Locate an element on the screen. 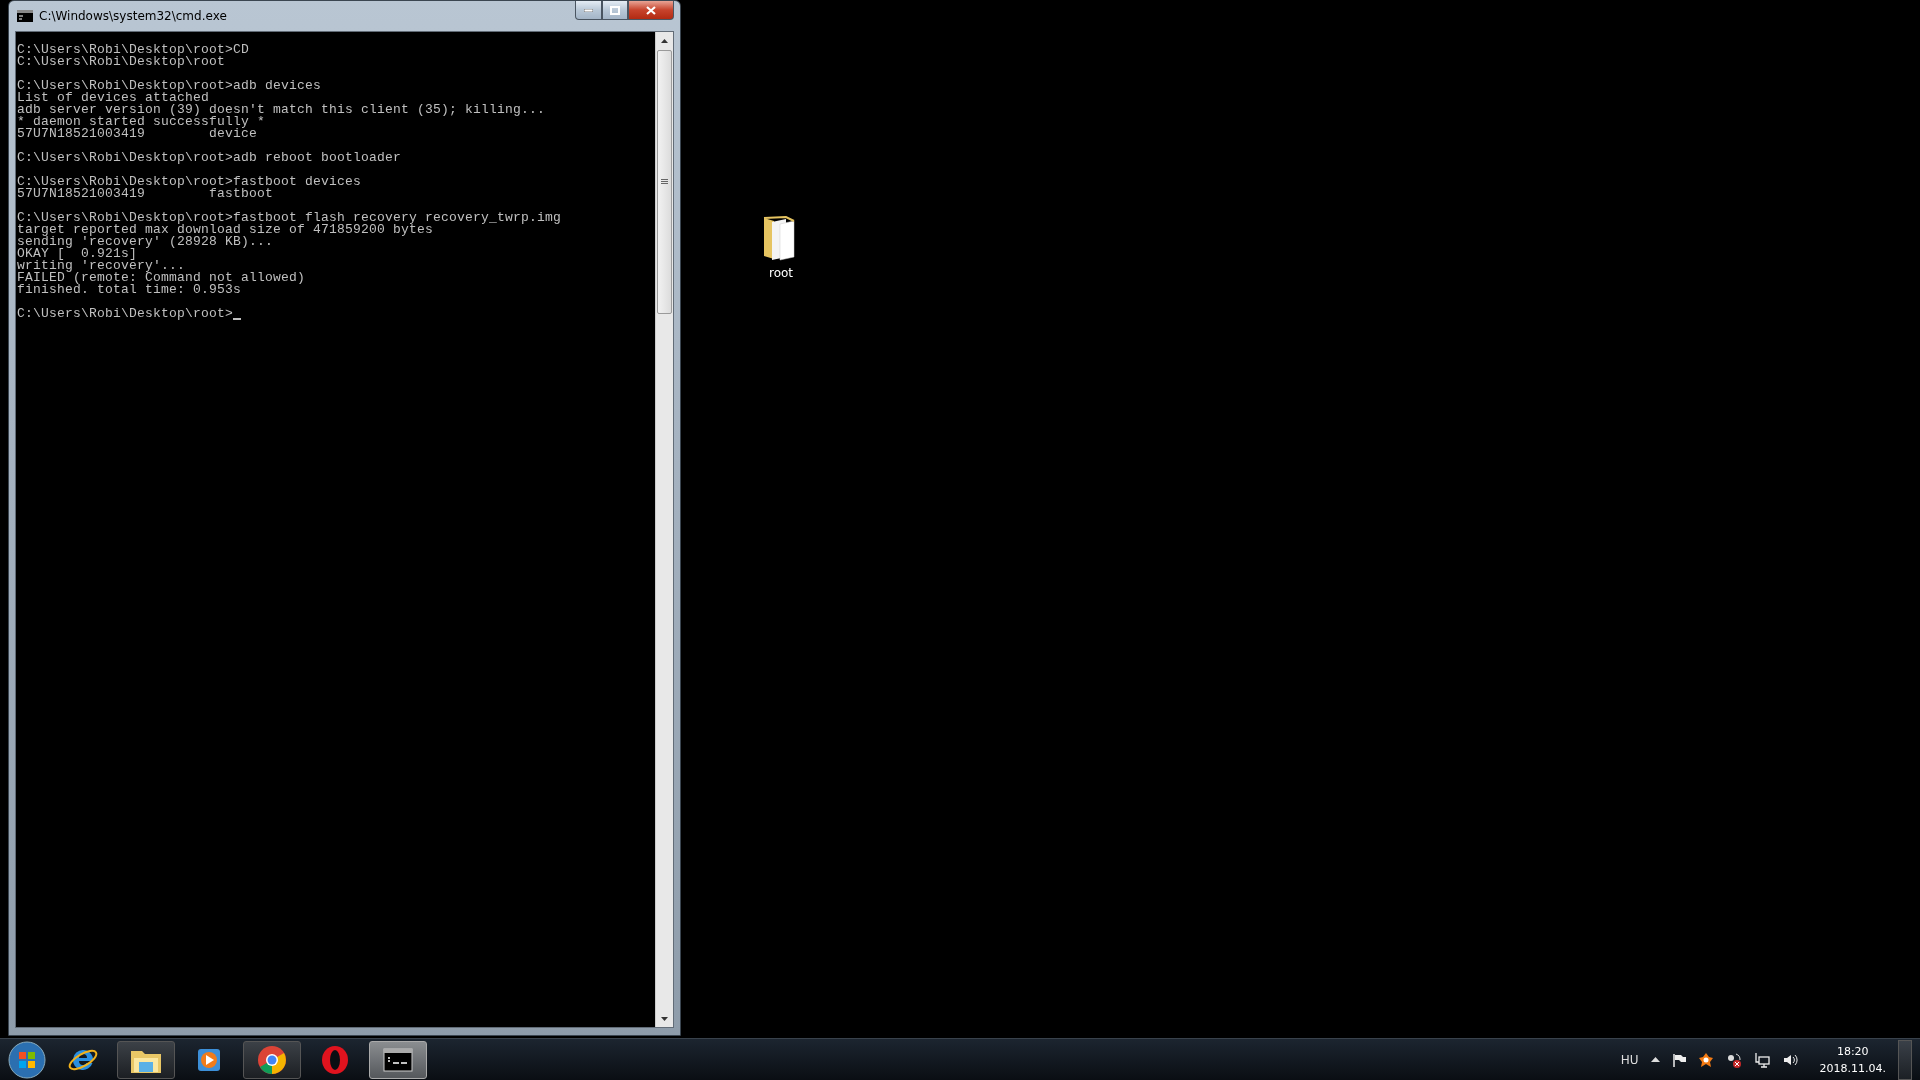 Image resolution: width=1920 pixels, height=1080 pixels. network-error-icon is located at coordinates (1733, 1059).